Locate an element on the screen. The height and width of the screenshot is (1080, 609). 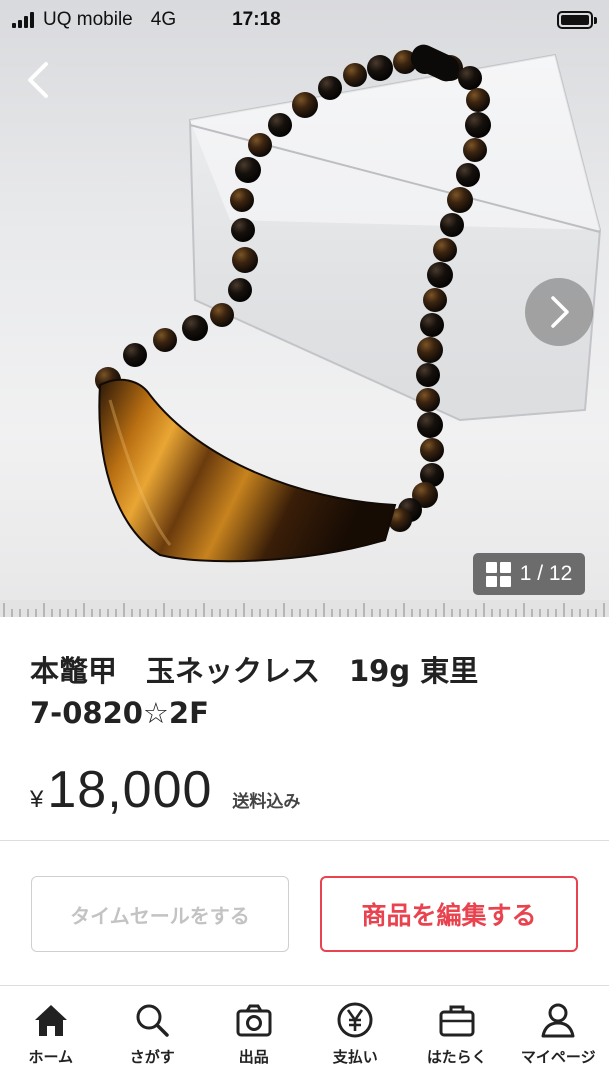
product-title-line2: 7-0820☆2F is located at coordinates (119, 713).